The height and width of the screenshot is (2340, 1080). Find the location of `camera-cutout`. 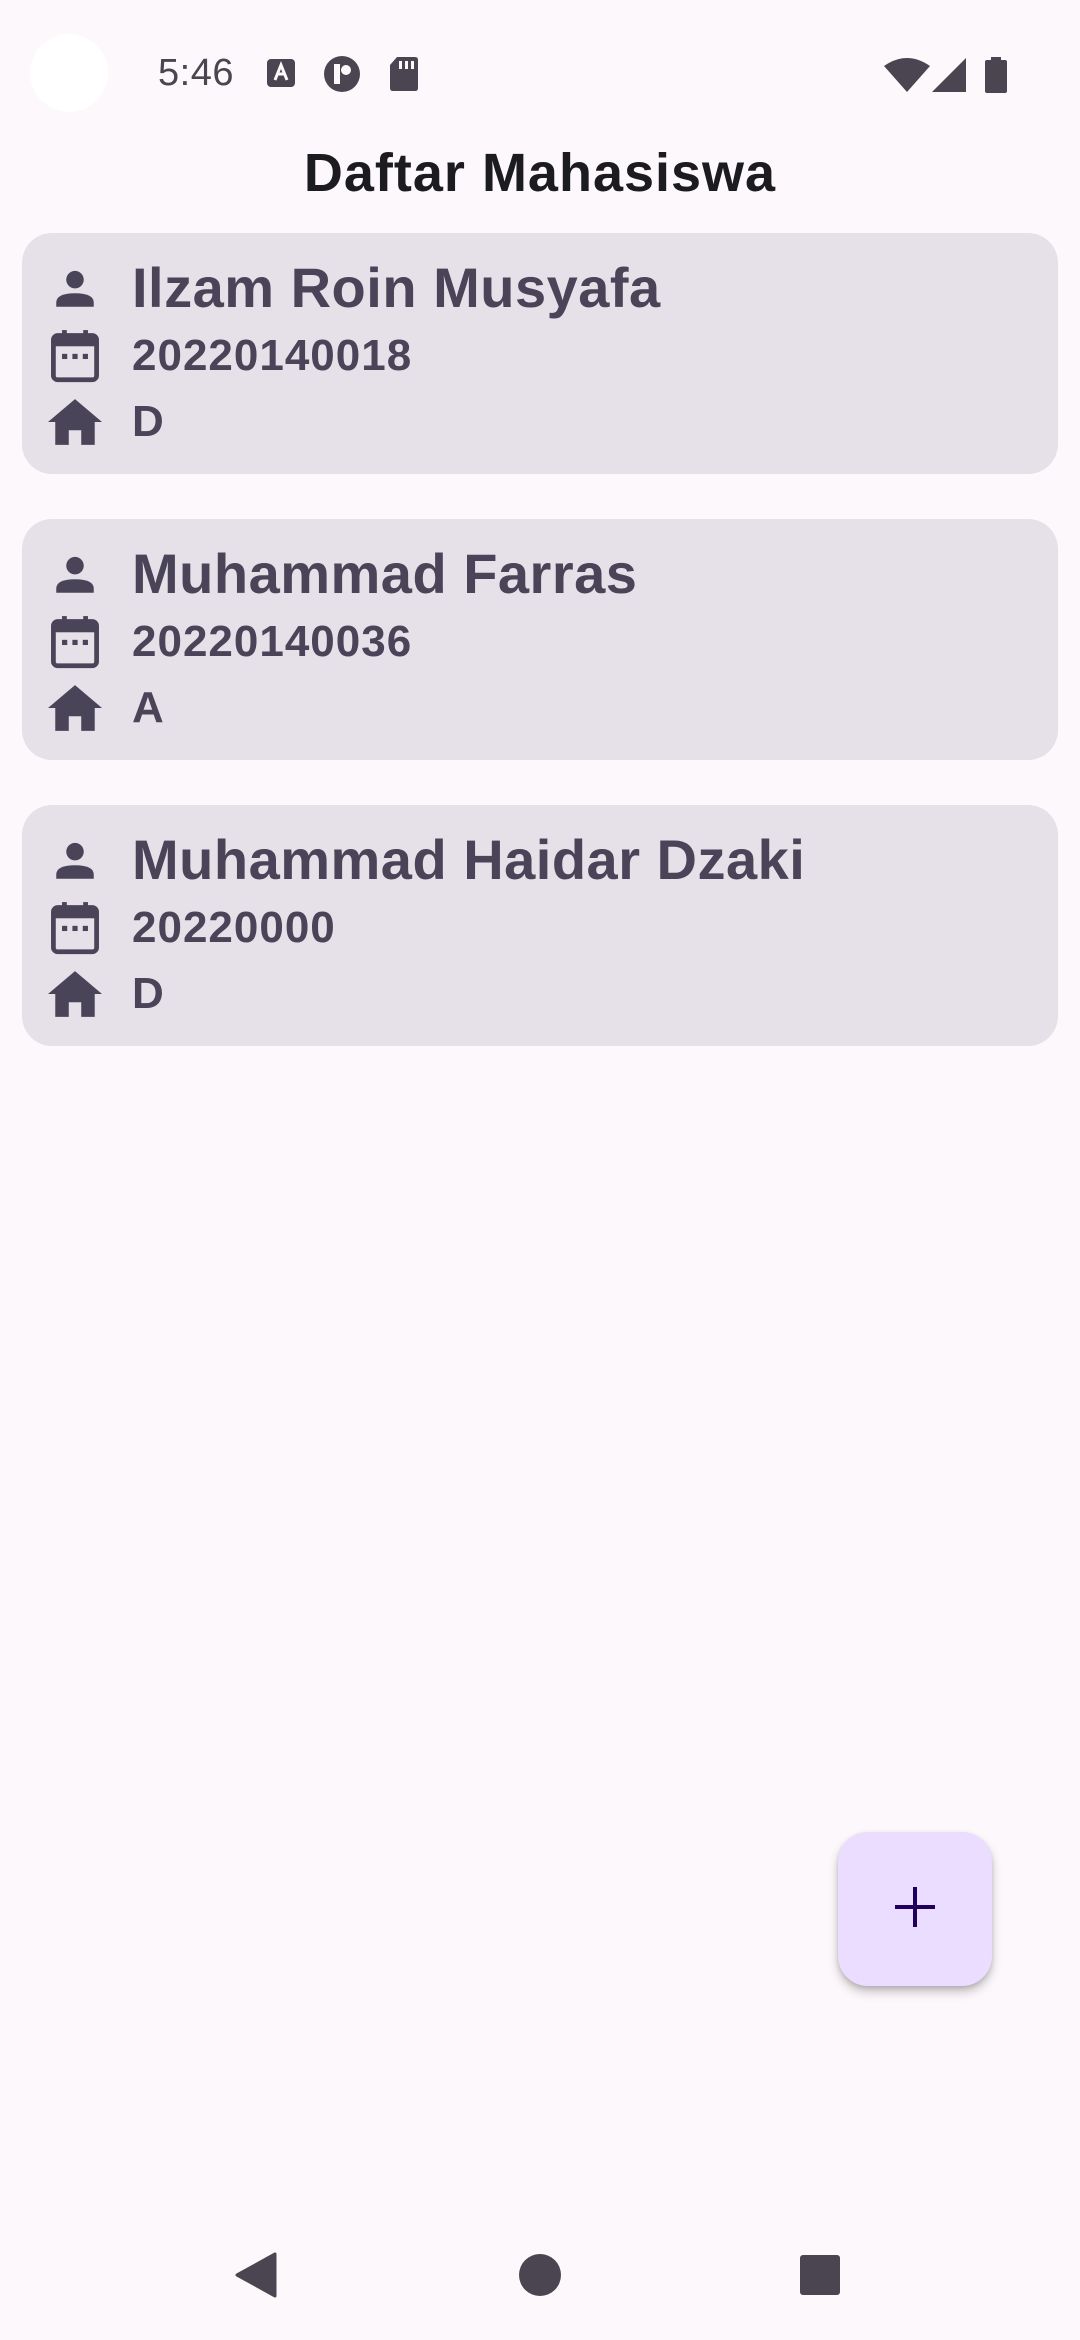

camera-cutout is located at coordinates (69, 73).